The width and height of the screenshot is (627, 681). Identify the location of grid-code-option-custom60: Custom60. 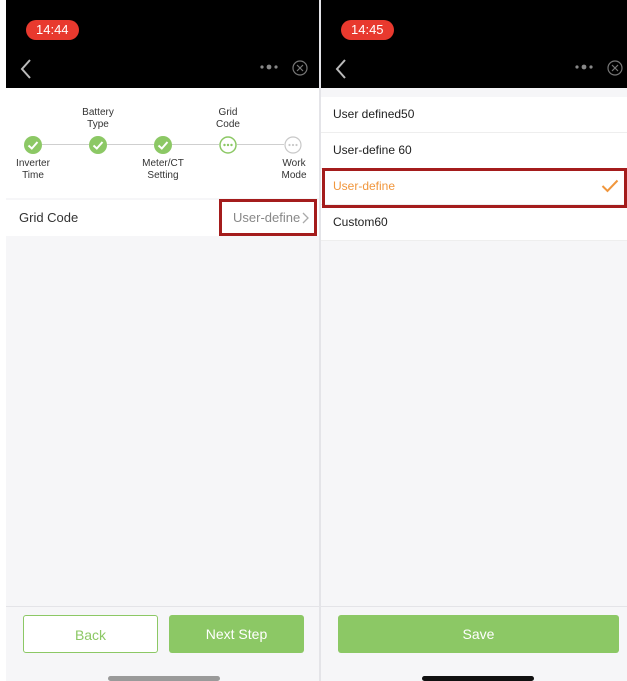
(474, 223).